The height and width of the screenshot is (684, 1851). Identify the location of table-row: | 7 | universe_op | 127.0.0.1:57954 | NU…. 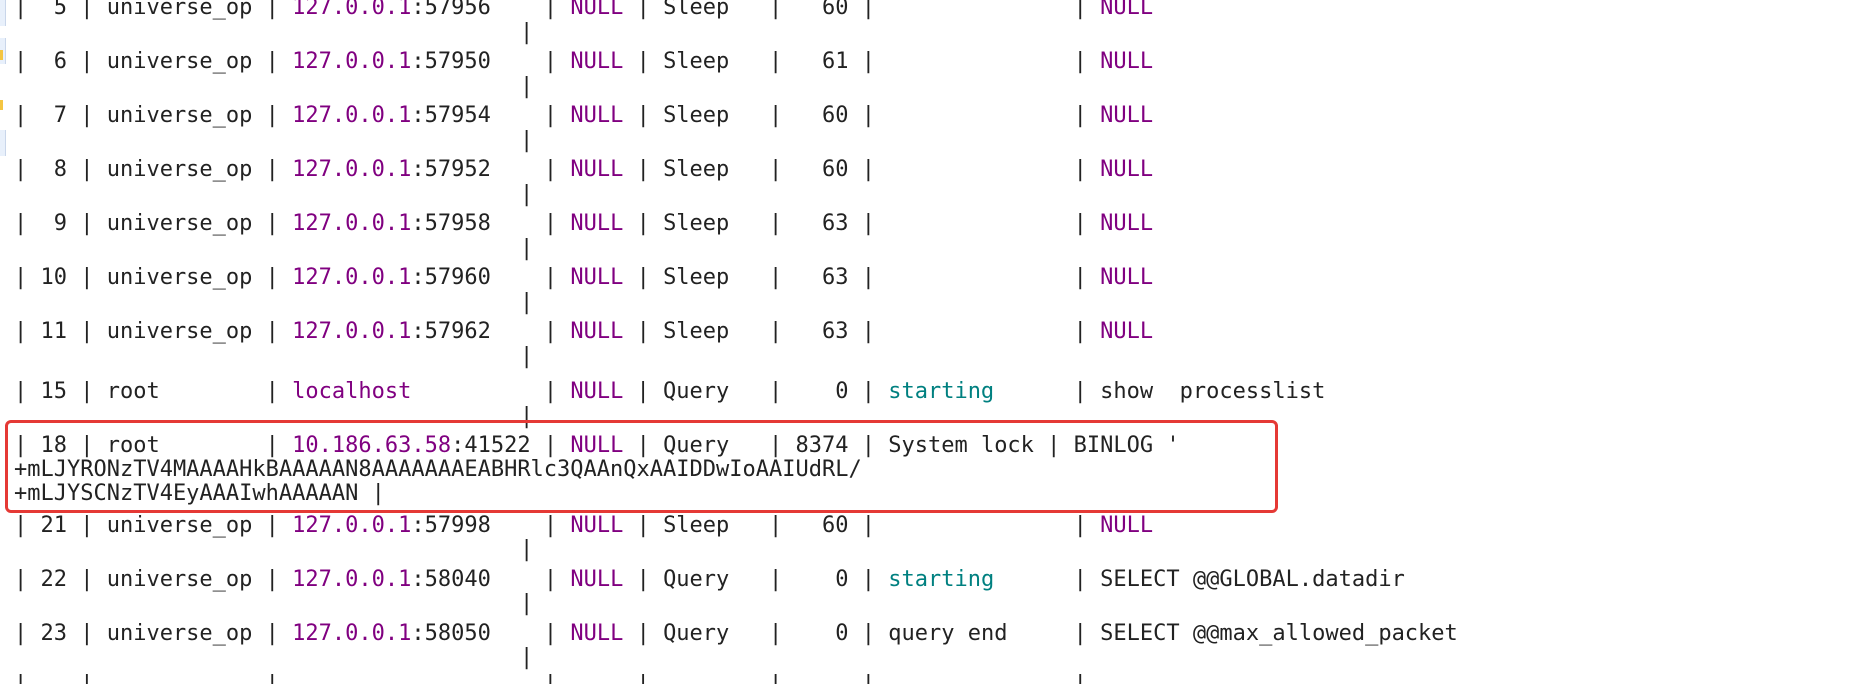
(584, 115).